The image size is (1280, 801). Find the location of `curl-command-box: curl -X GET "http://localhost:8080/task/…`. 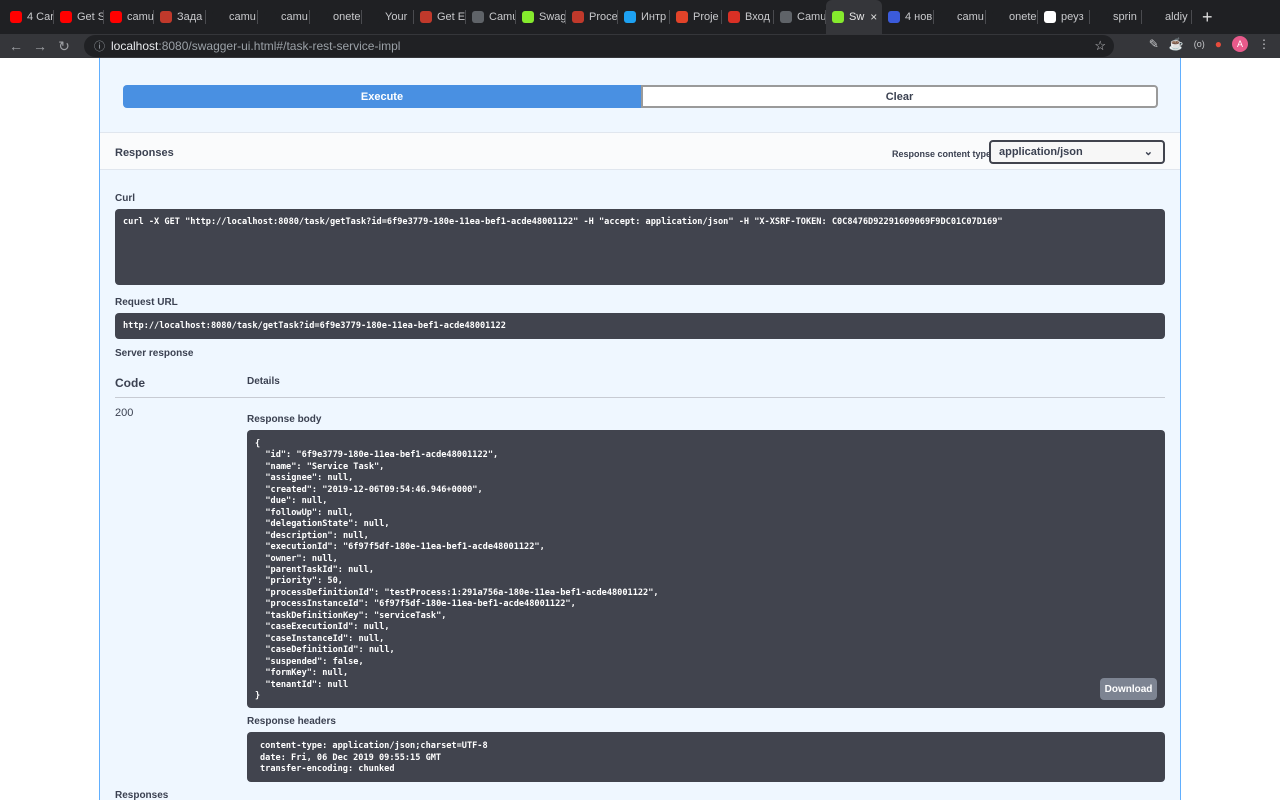

curl-command-box: curl -X GET "http://localhost:8080/task/… is located at coordinates (640, 247).